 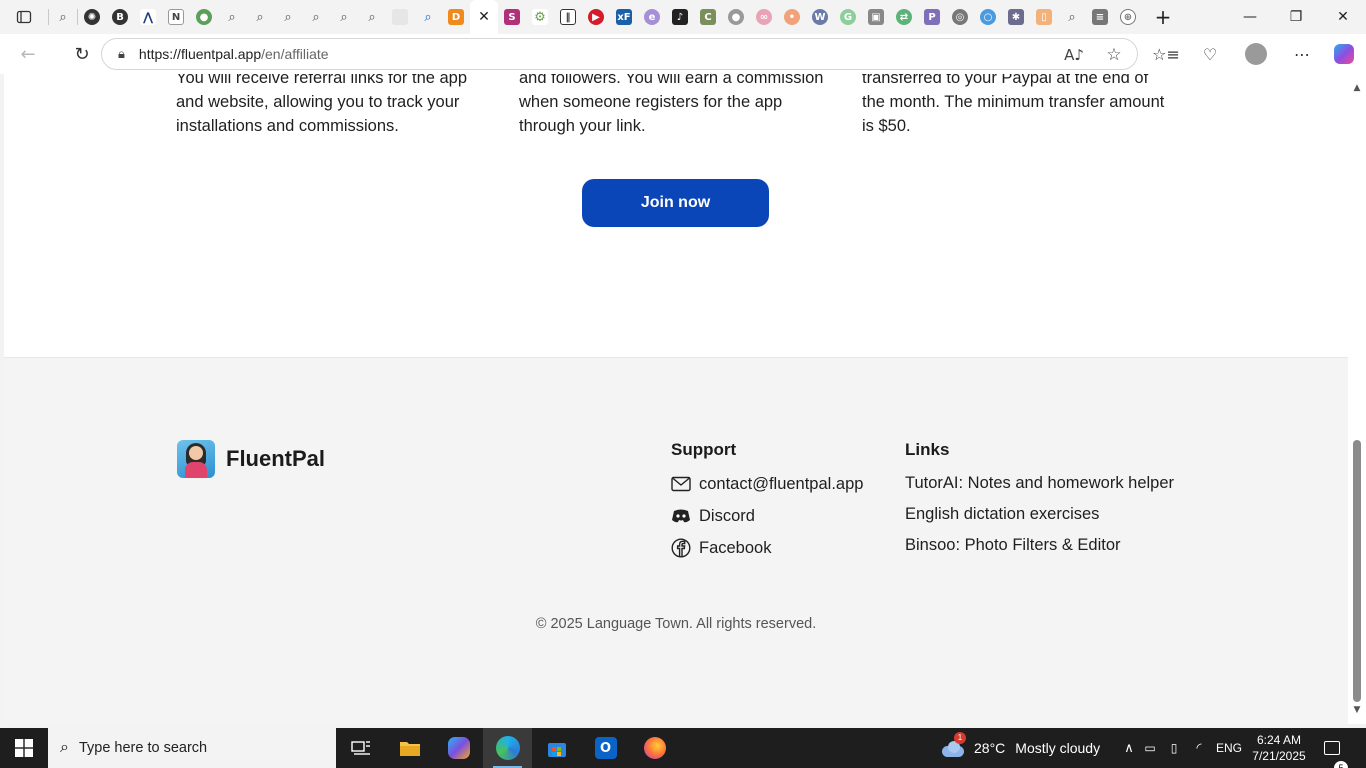 I want to click on page-scrollbar: ▲ ▼, so click(x=1357, y=399).